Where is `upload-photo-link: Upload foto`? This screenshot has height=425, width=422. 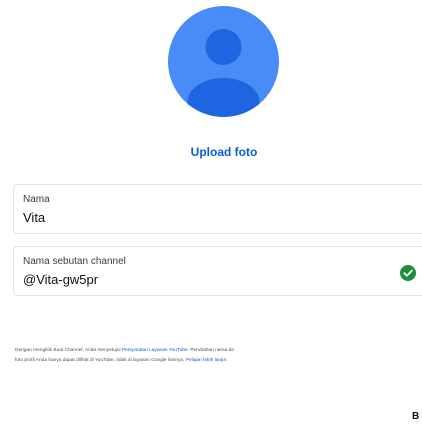
upload-photo-link: Upload foto is located at coordinates (211, 152).